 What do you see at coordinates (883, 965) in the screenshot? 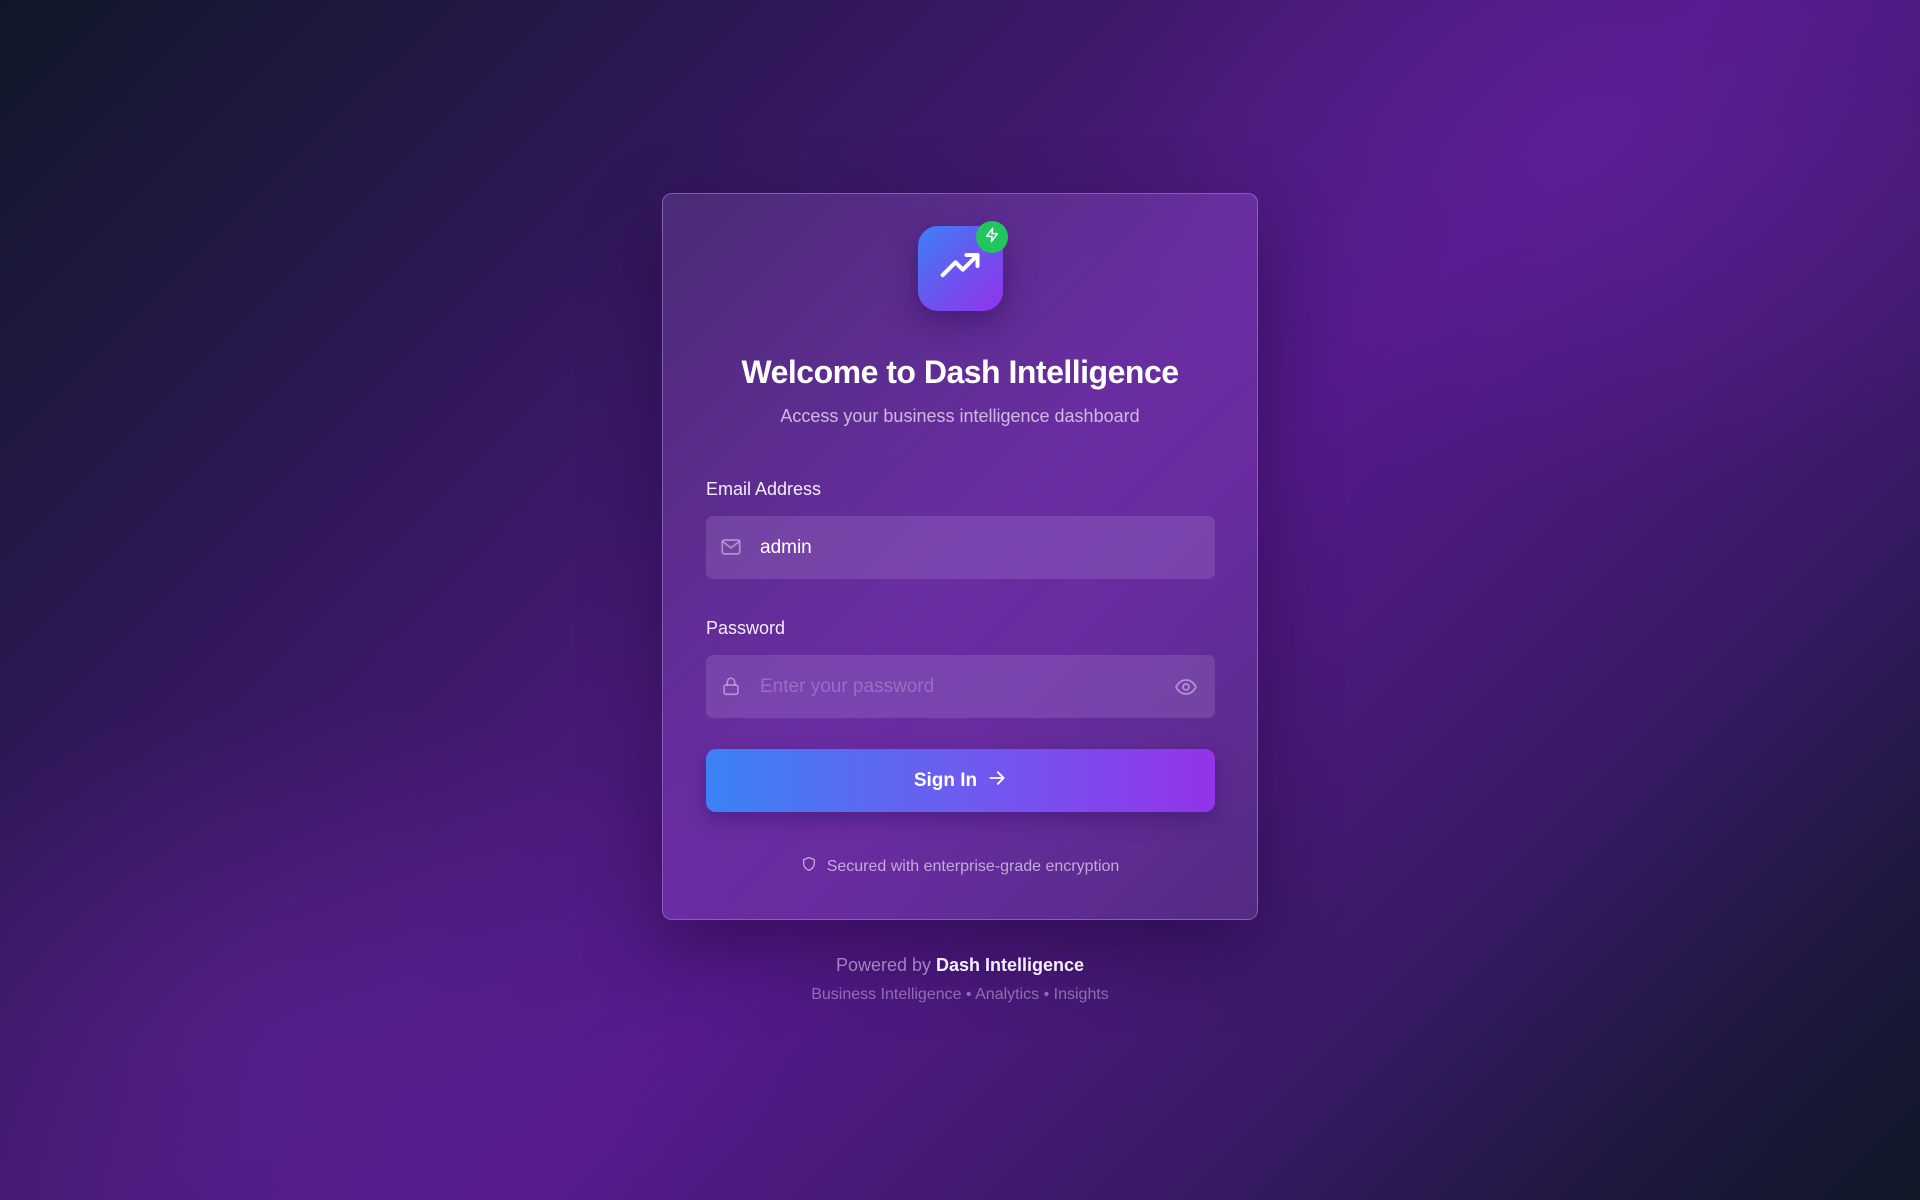
I see `powered-by-prefix: Powered by` at bounding box center [883, 965].